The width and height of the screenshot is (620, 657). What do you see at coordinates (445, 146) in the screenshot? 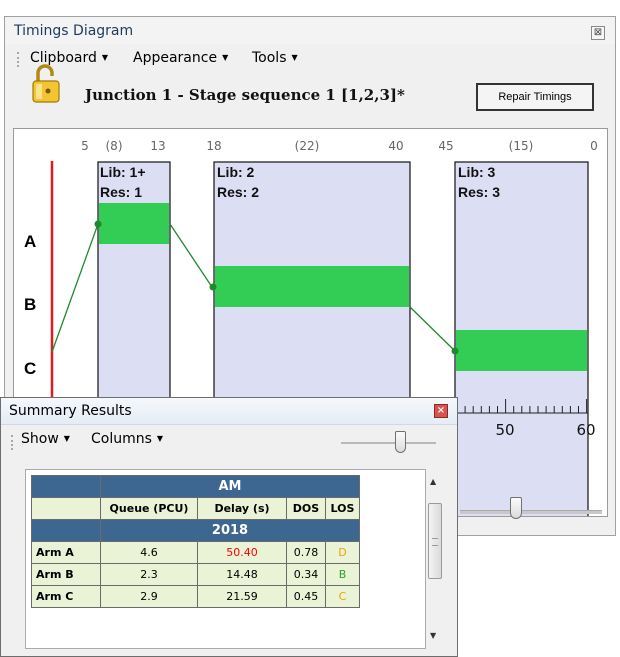
I see `top-number: 45` at bounding box center [445, 146].